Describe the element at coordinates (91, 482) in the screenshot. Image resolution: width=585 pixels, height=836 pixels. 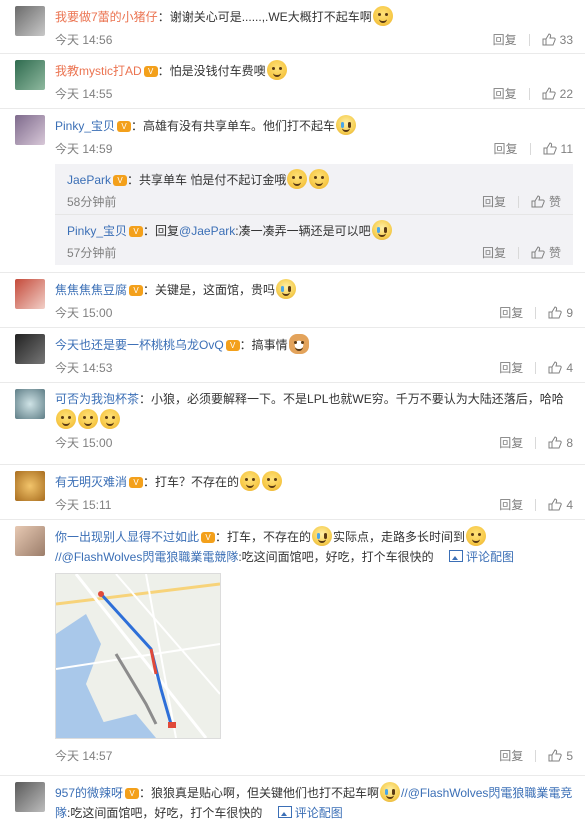
I see `username-link: 有无明灭难消` at that location.